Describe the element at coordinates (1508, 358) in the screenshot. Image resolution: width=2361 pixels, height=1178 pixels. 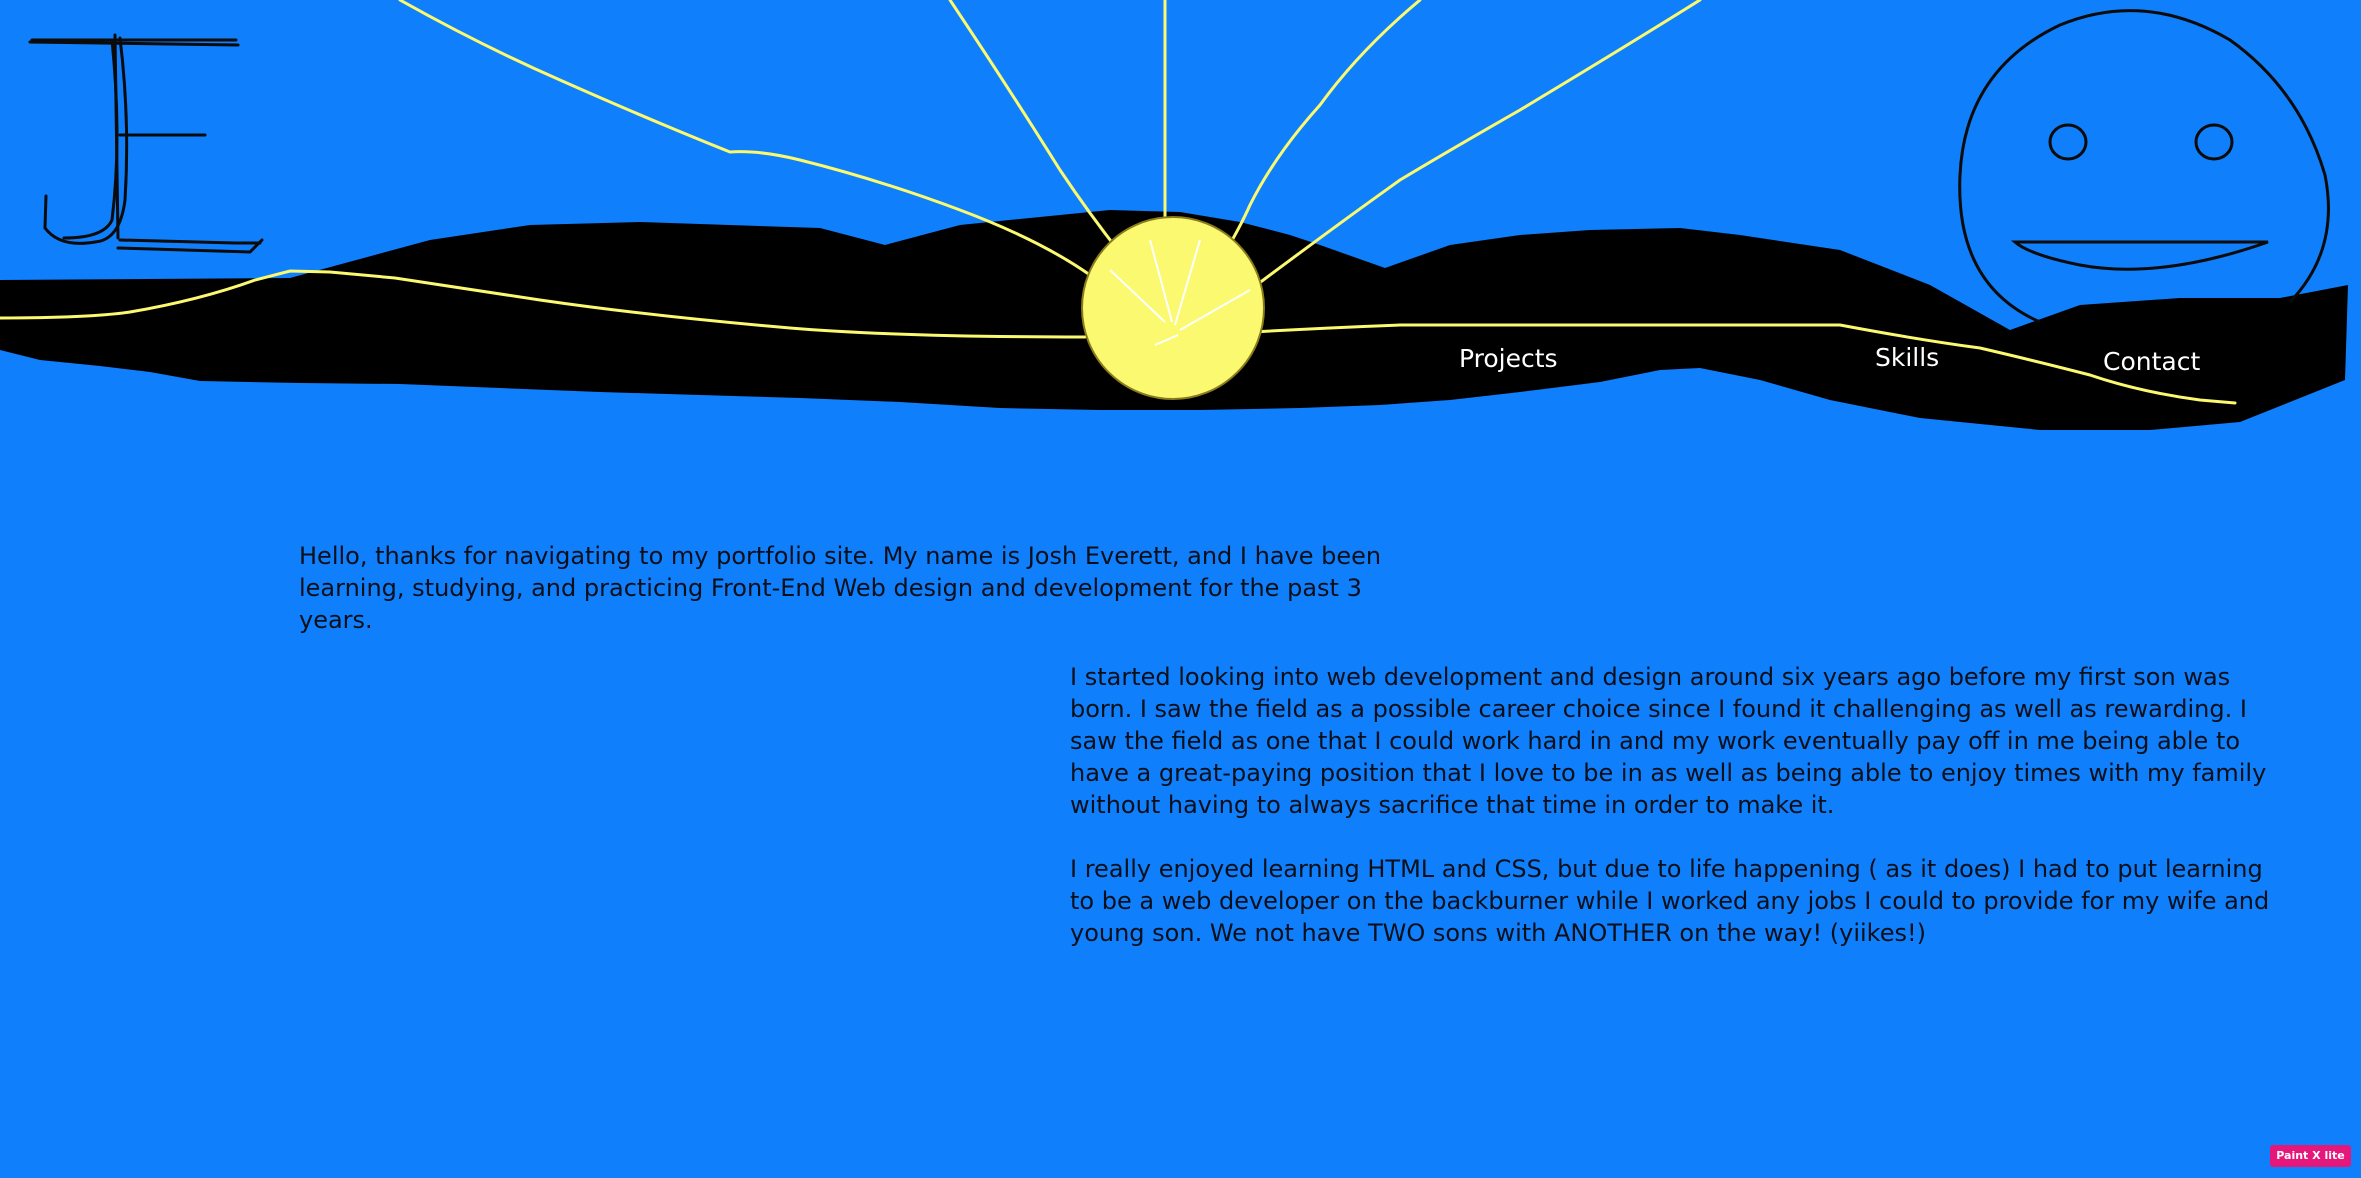
I see `nav-link-projects: Projects` at that location.